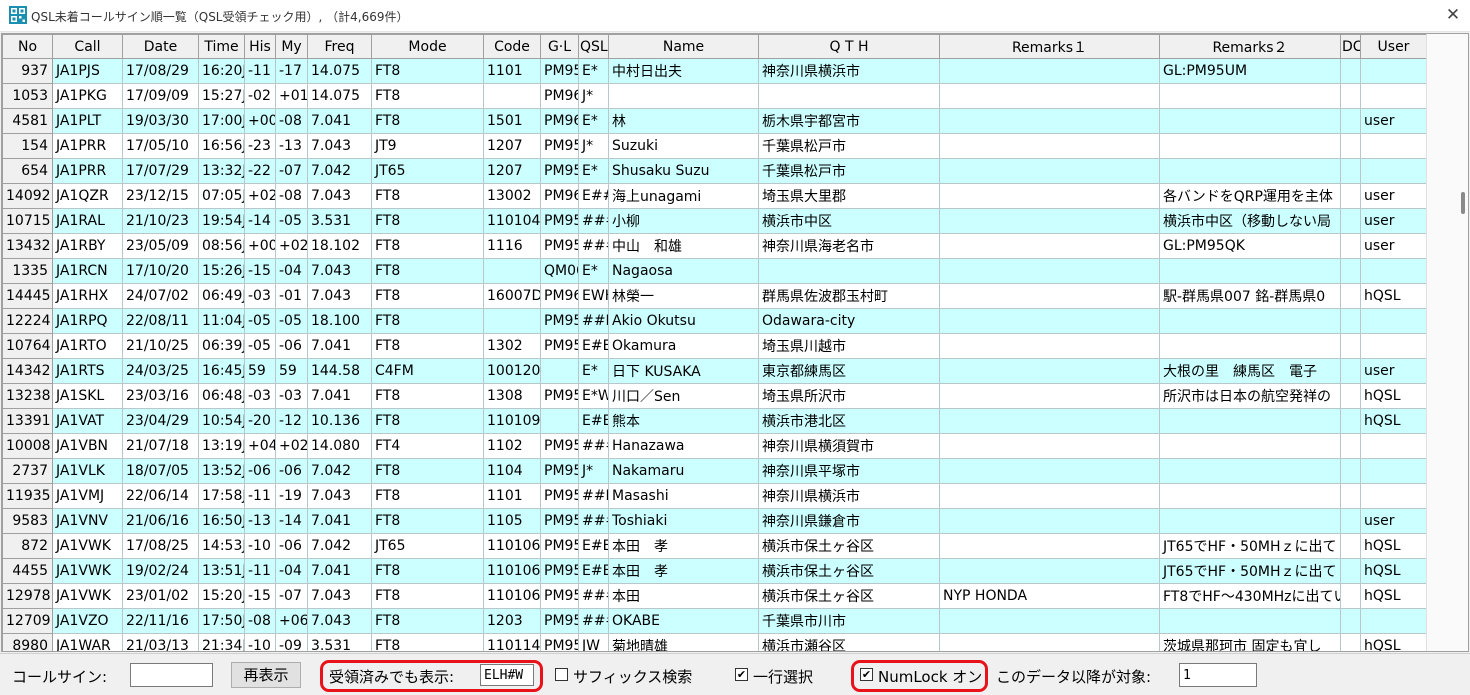 This screenshot has width=1470, height=695. Describe the element at coordinates (593, 246) in the screenshot. I see `table-cell: ###` at that location.